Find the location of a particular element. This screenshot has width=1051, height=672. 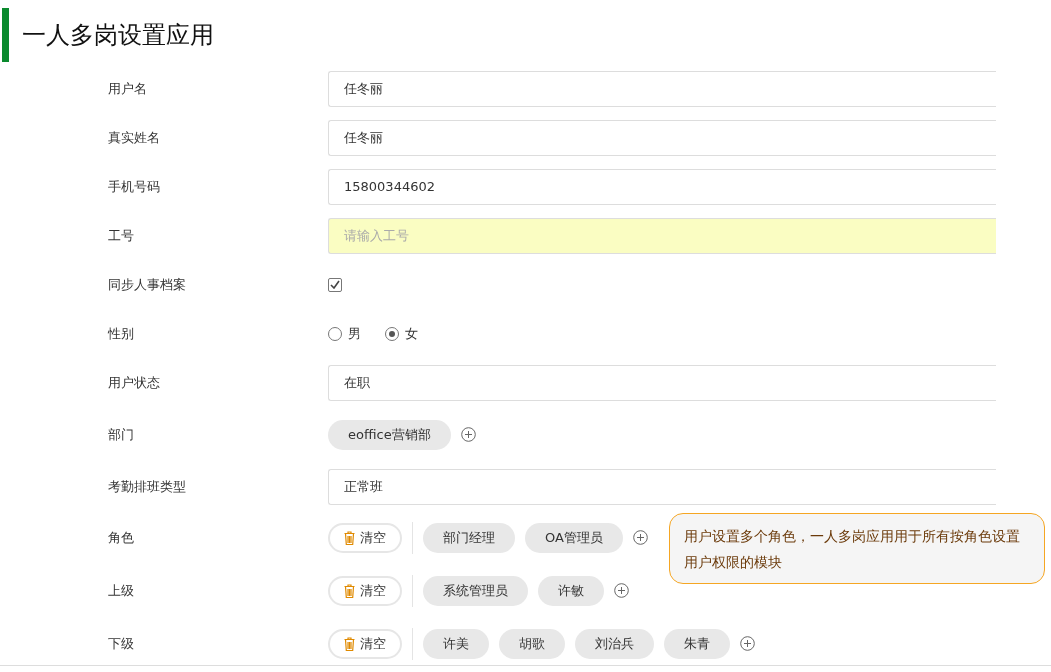

checkbox is located at coordinates (335, 284).